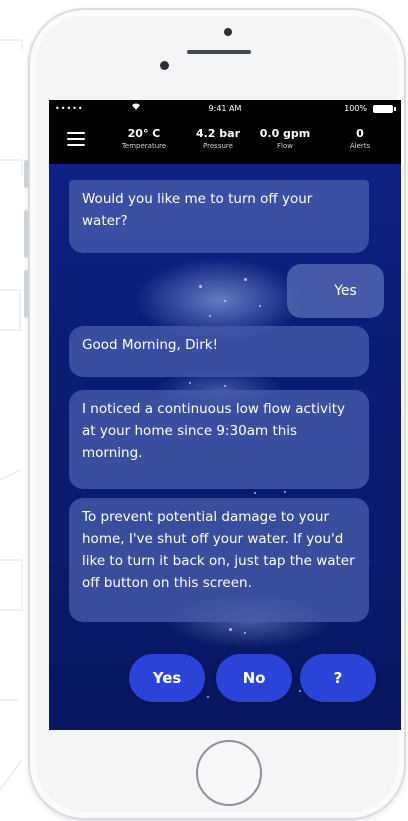 This screenshot has width=408, height=821. What do you see at coordinates (26, 234) in the screenshot?
I see `volume-up-button` at bounding box center [26, 234].